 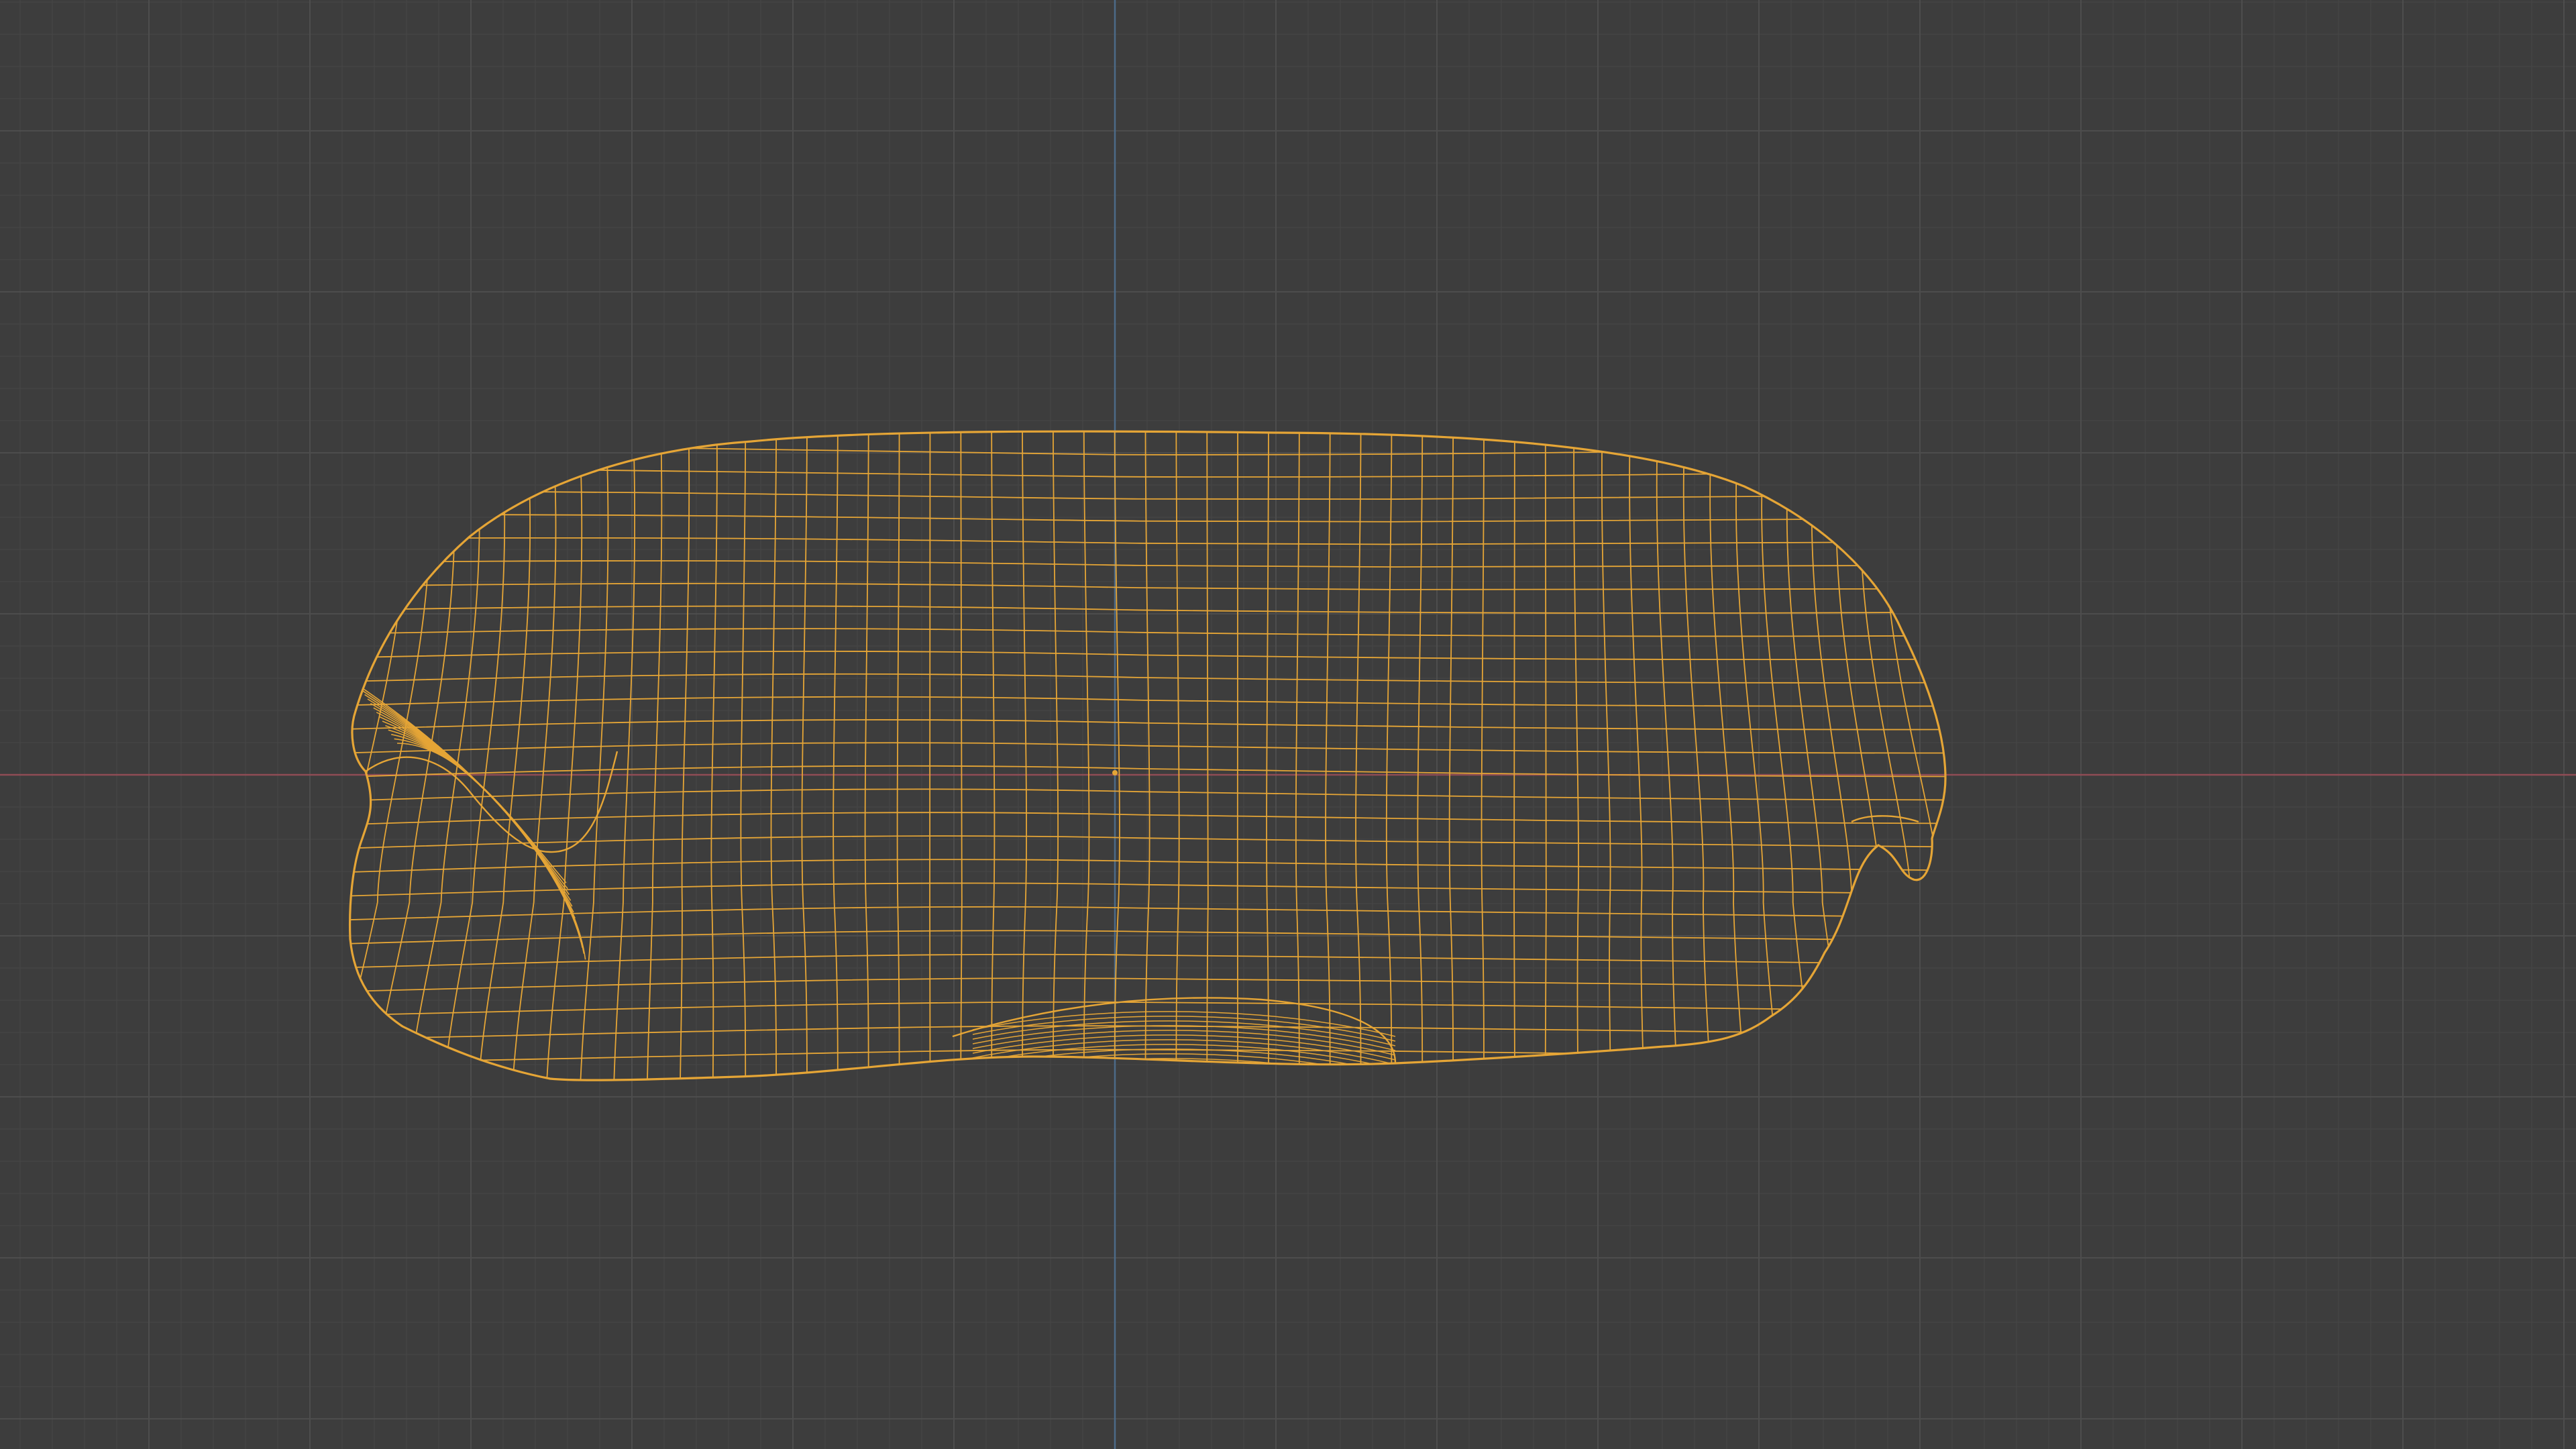 What do you see at coordinates (1115, 772) in the screenshot?
I see `object-origin-marker` at bounding box center [1115, 772].